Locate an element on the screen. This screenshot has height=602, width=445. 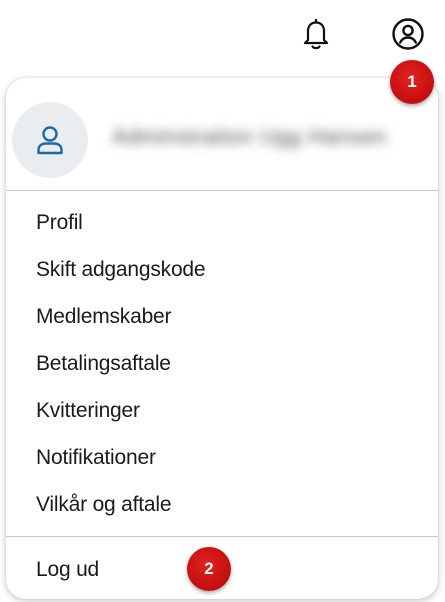
account-circle-icon is located at coordinates (408, 34).